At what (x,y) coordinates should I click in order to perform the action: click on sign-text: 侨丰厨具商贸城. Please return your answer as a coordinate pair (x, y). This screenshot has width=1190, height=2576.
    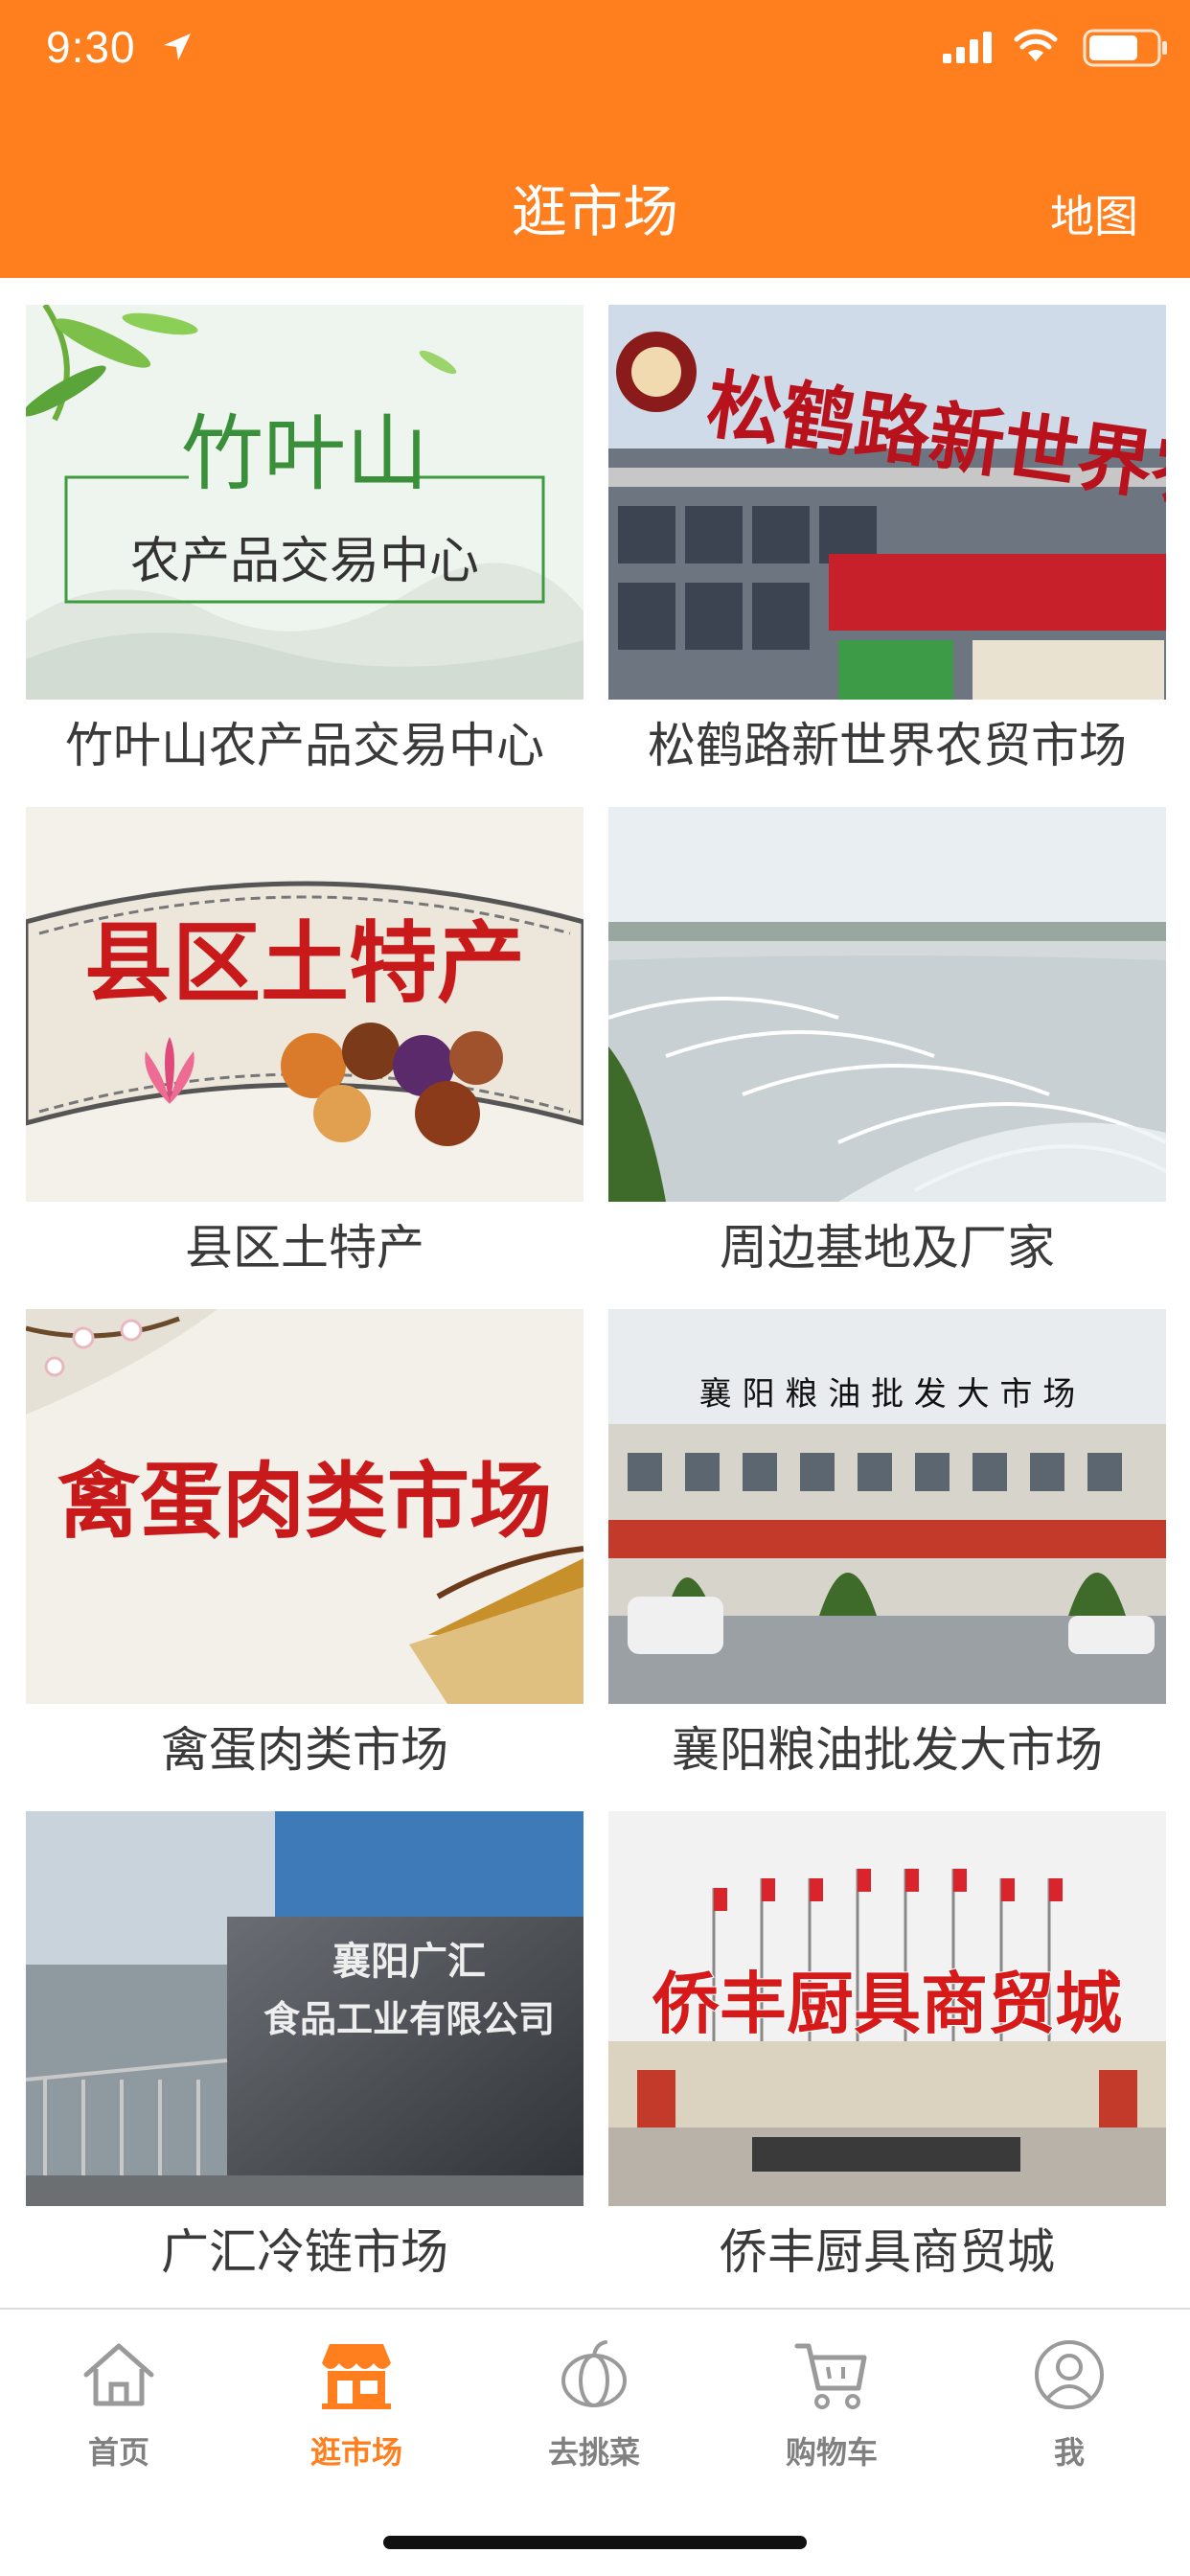
    Looking at the image, I should click on (887, 2004).